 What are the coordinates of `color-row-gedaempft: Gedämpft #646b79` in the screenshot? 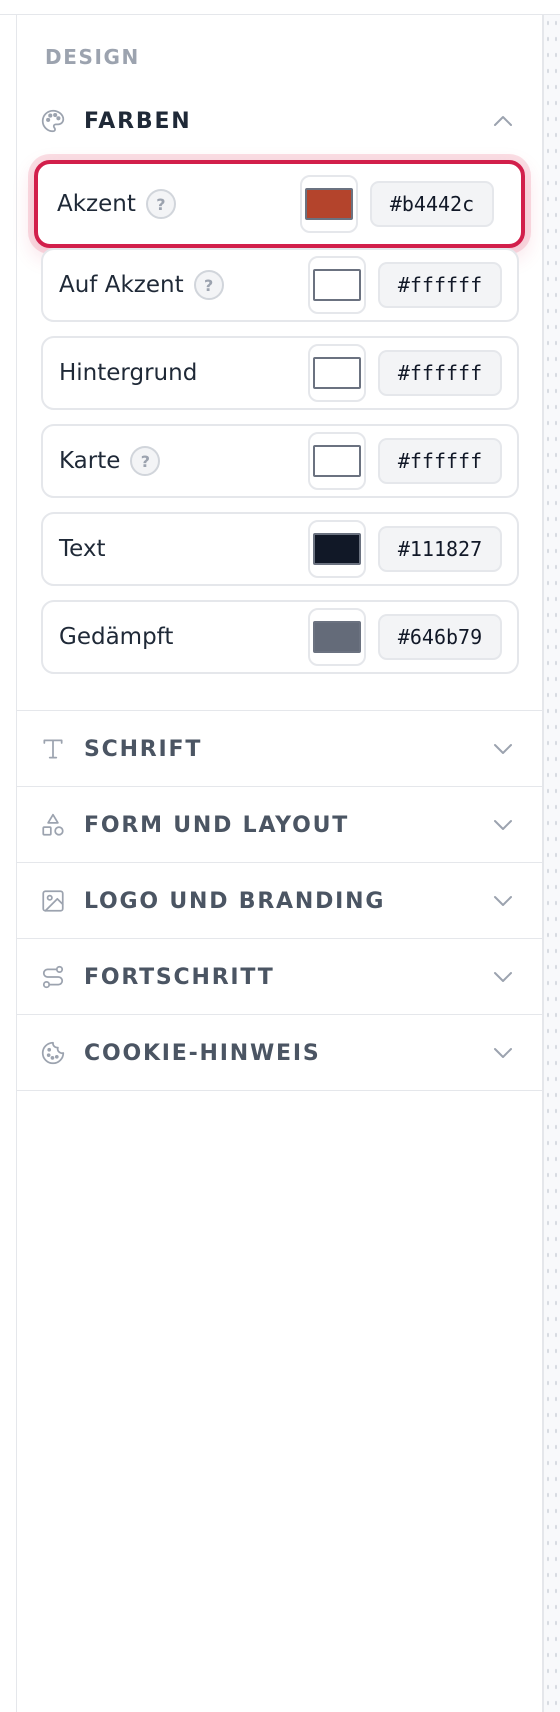 It's located at (280, 637).